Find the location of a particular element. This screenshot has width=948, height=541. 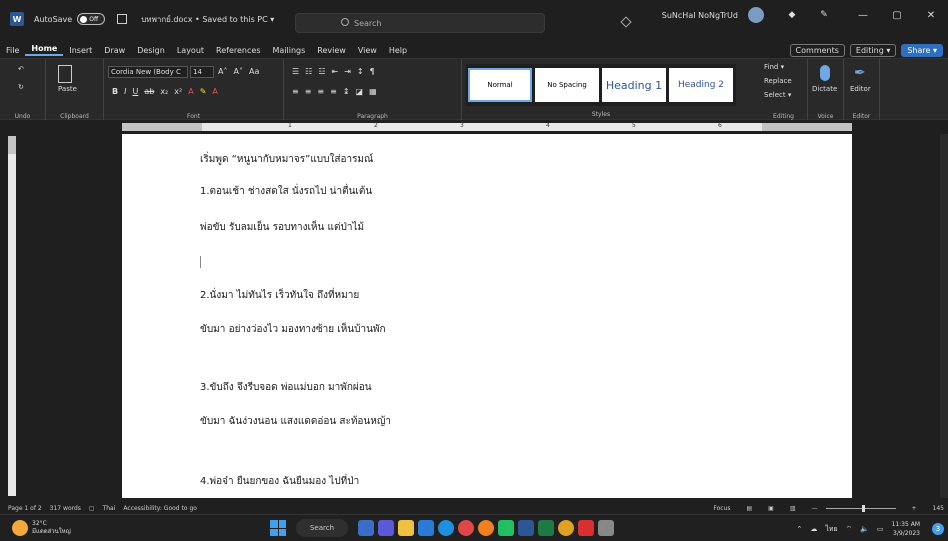

editor-pen-icon: ✒ is located at coordinates (860, 73).